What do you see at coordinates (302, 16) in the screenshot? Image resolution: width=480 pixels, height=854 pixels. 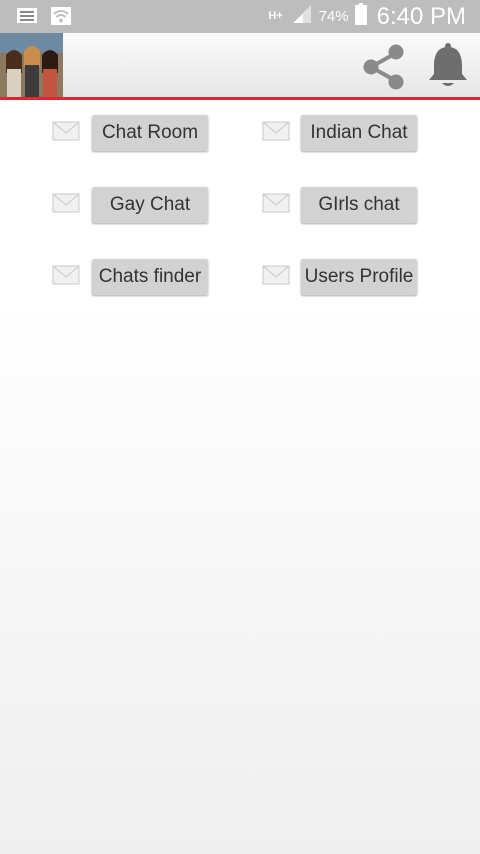 I see `signal-icon` at bounding box center [302, 16].